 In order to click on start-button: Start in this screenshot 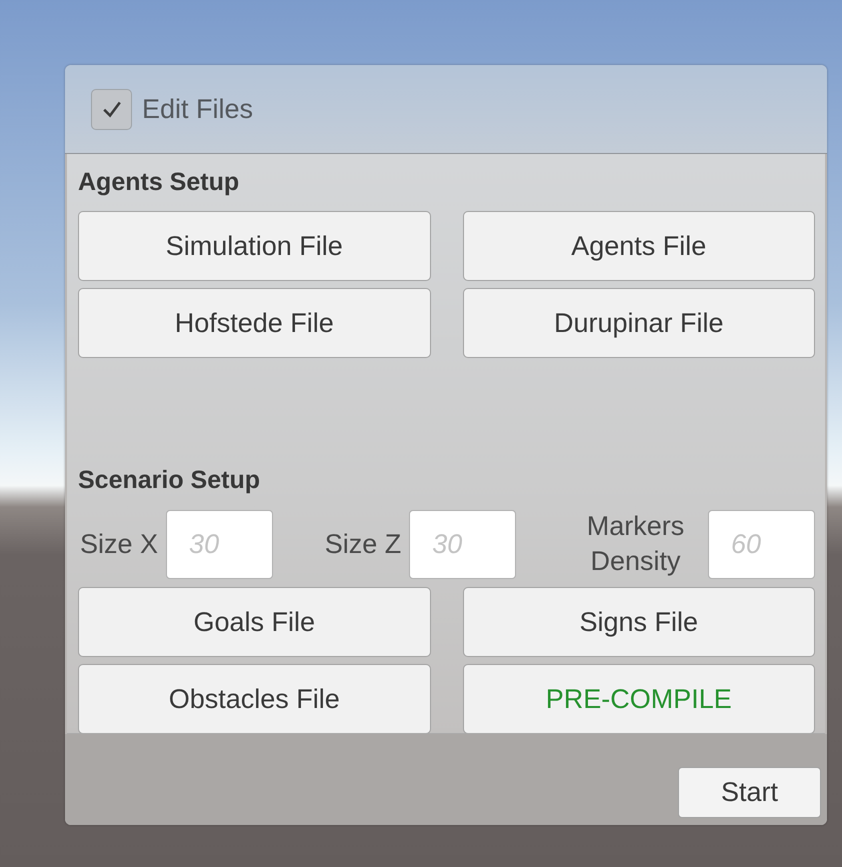, I will do `click(749, 792)`.